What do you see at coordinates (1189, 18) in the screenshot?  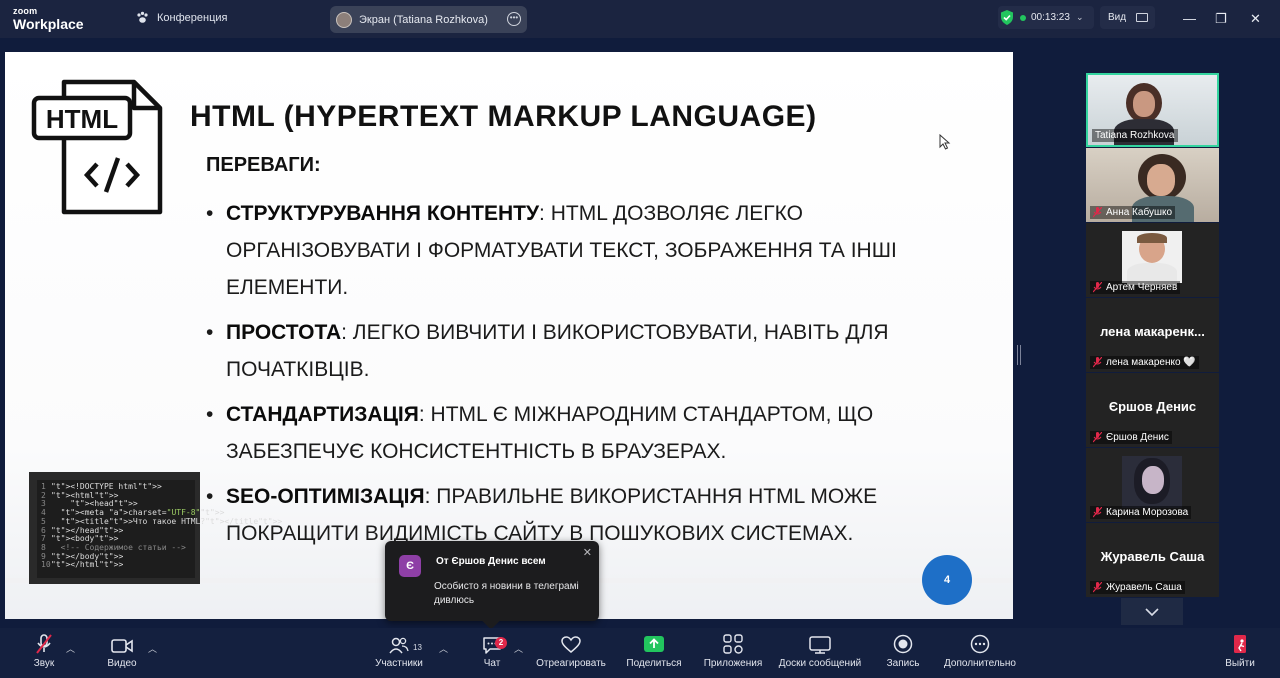 I see `minimize-icon: —` at bounding box center [1189, 18].